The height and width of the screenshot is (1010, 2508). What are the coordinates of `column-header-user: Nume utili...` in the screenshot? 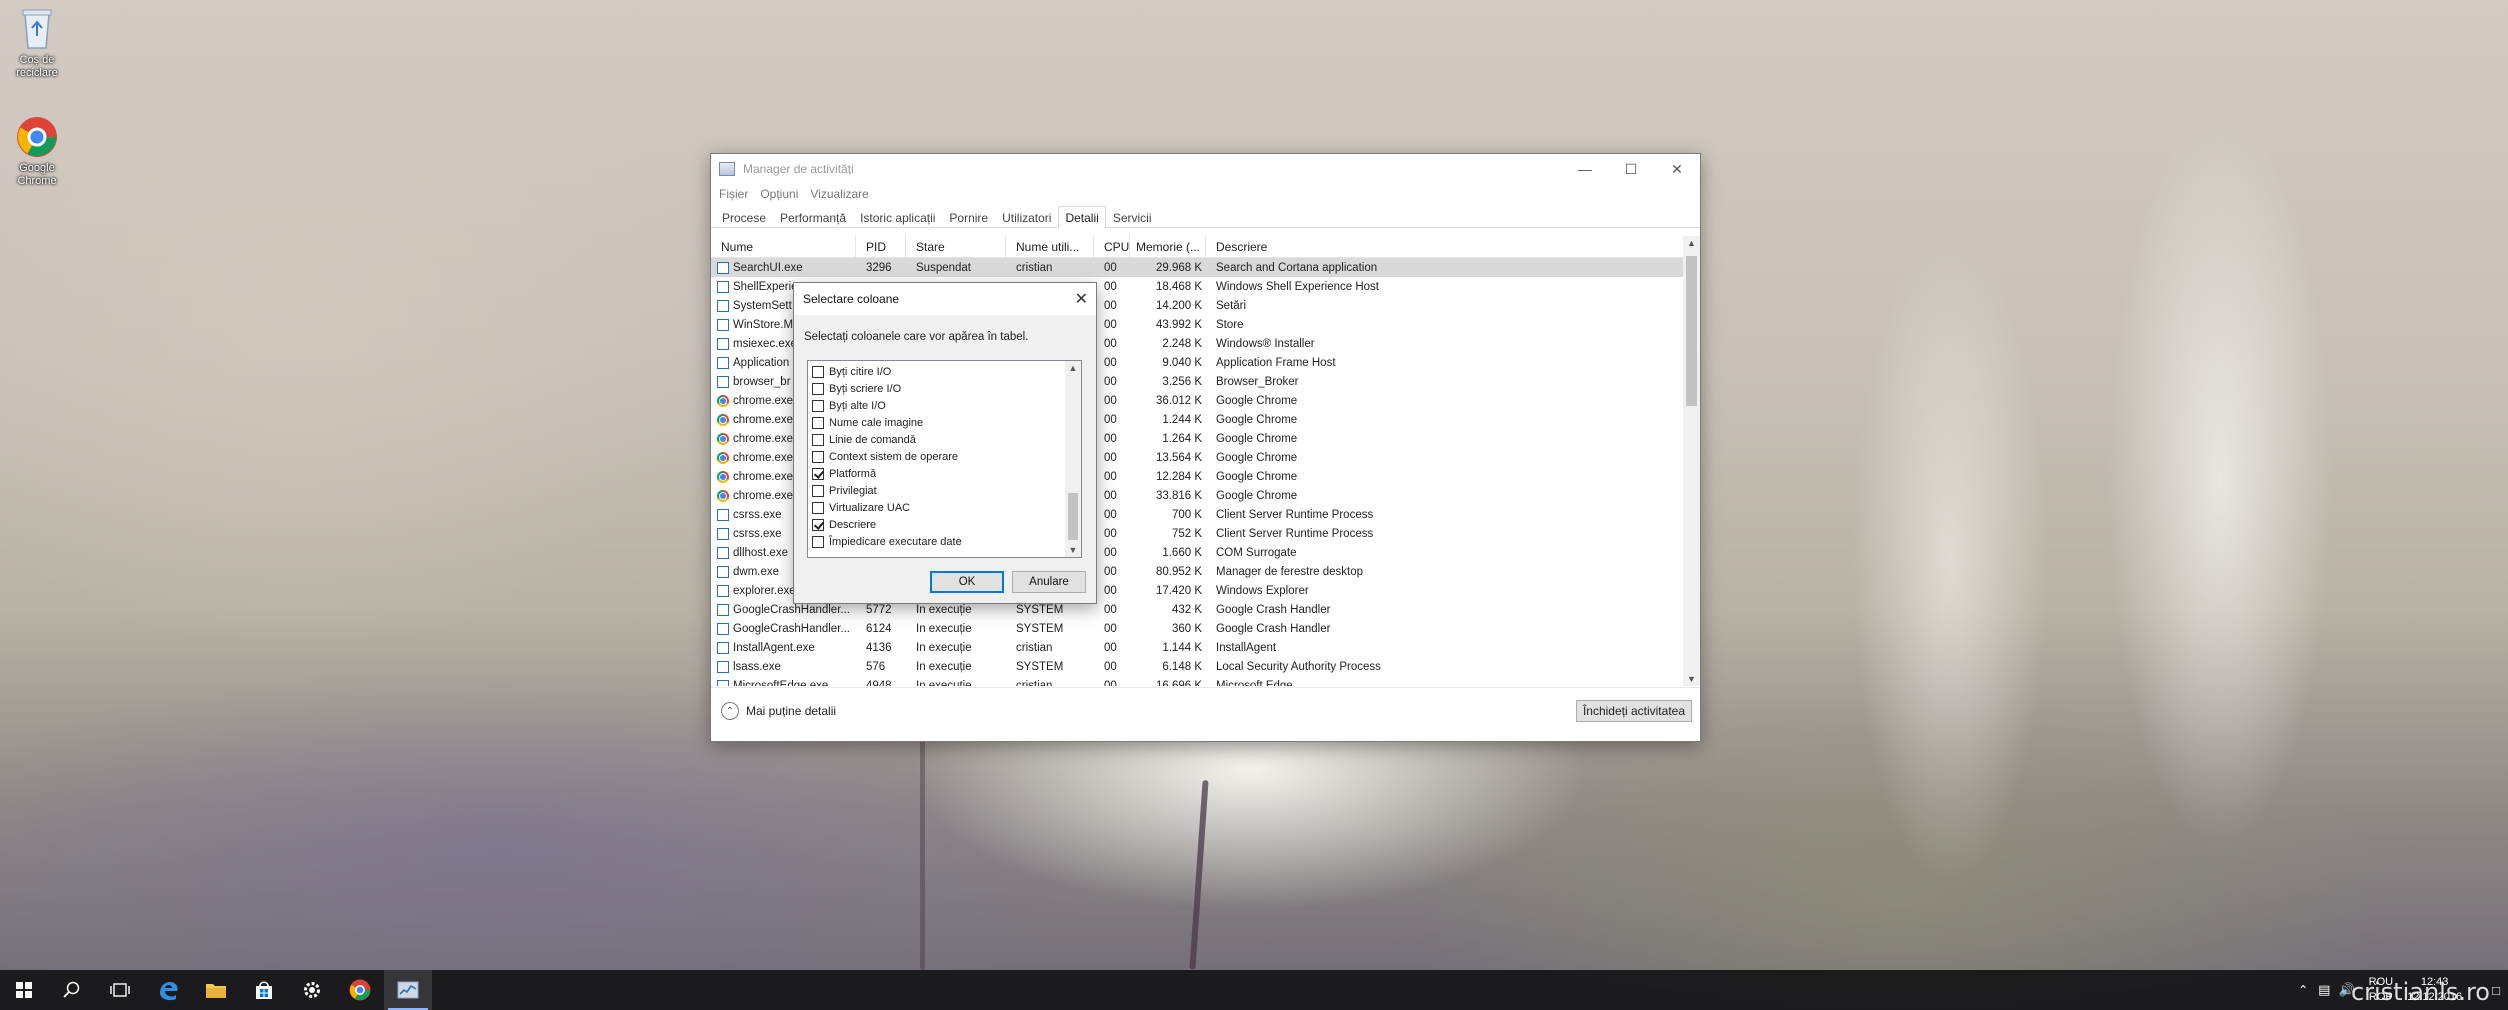 It's located at (1050, 247).